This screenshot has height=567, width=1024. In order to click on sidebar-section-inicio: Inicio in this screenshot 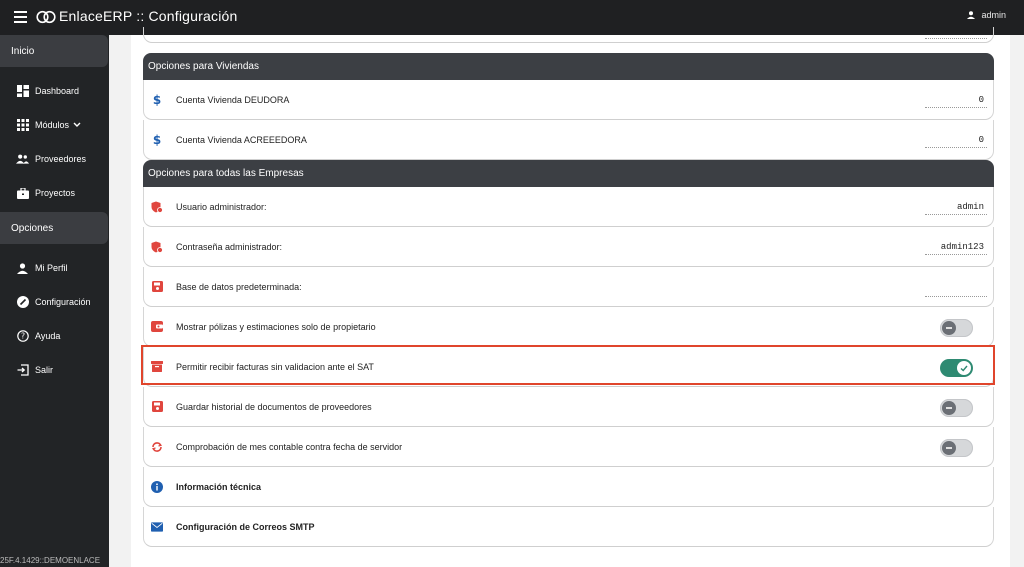, I will do `click(54, 51)`.